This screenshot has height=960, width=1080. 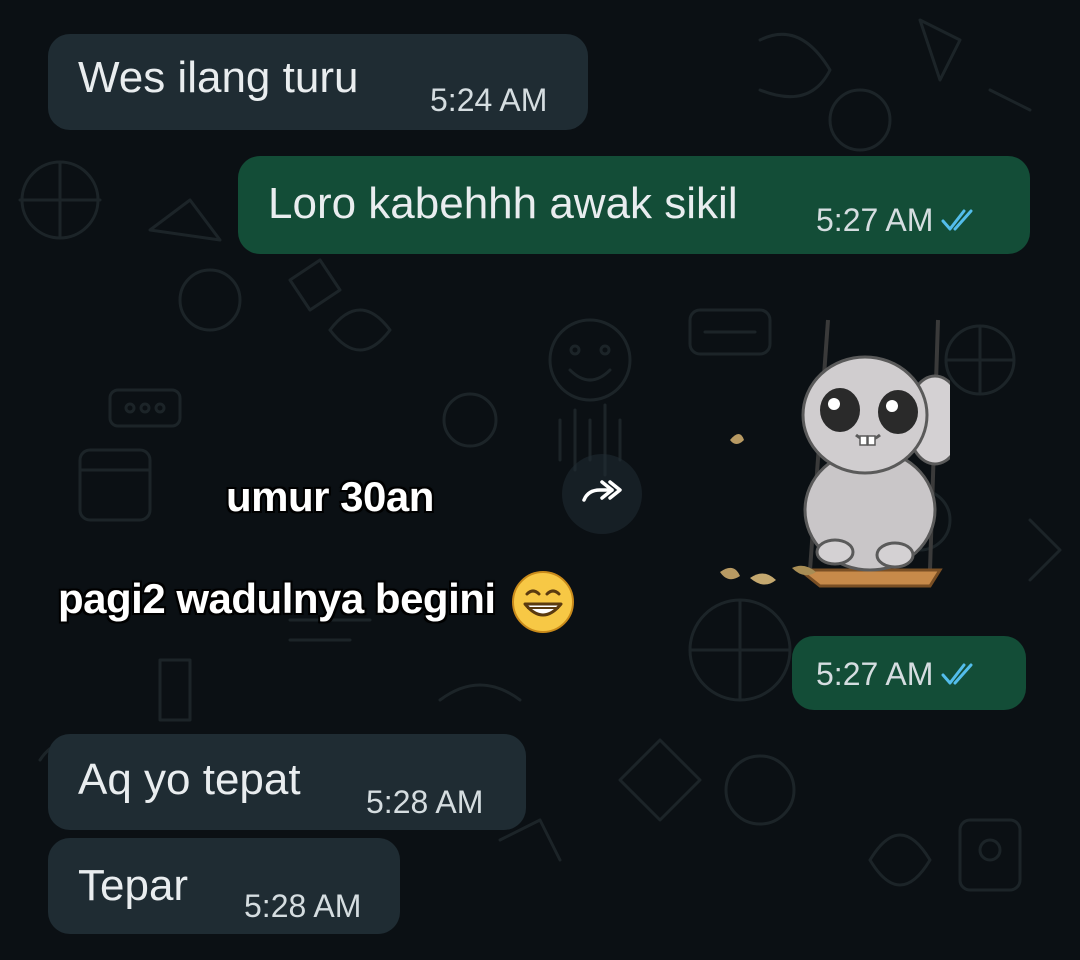 What do you see at coordinates (277, 599) in the screenshot?
I see `sticker-caption-text: pagi2 wadulnya begini` at bounding box center [277, 599].